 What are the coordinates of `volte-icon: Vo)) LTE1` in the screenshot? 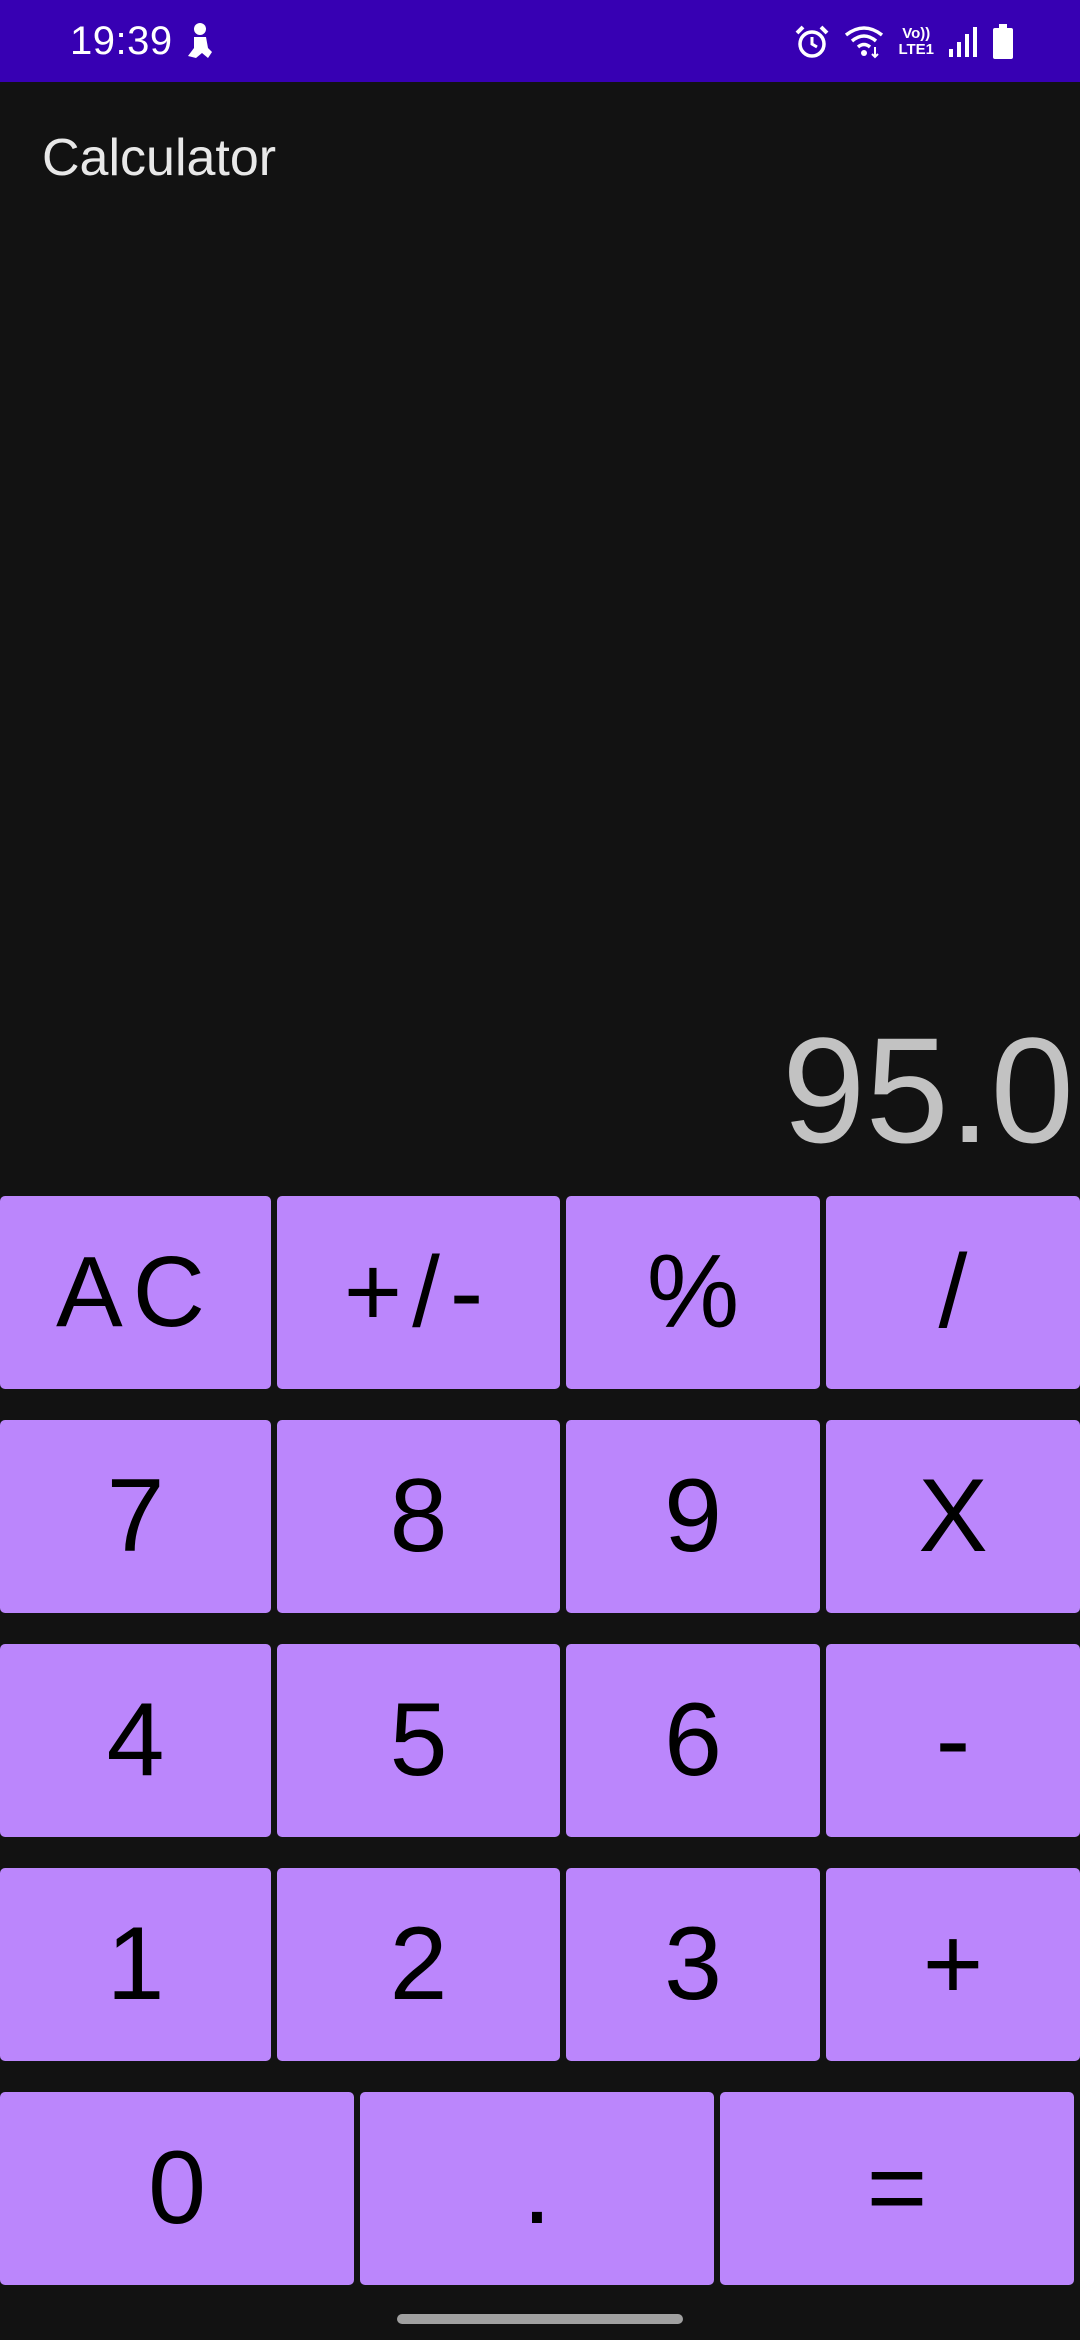 It's located at (916, 42).